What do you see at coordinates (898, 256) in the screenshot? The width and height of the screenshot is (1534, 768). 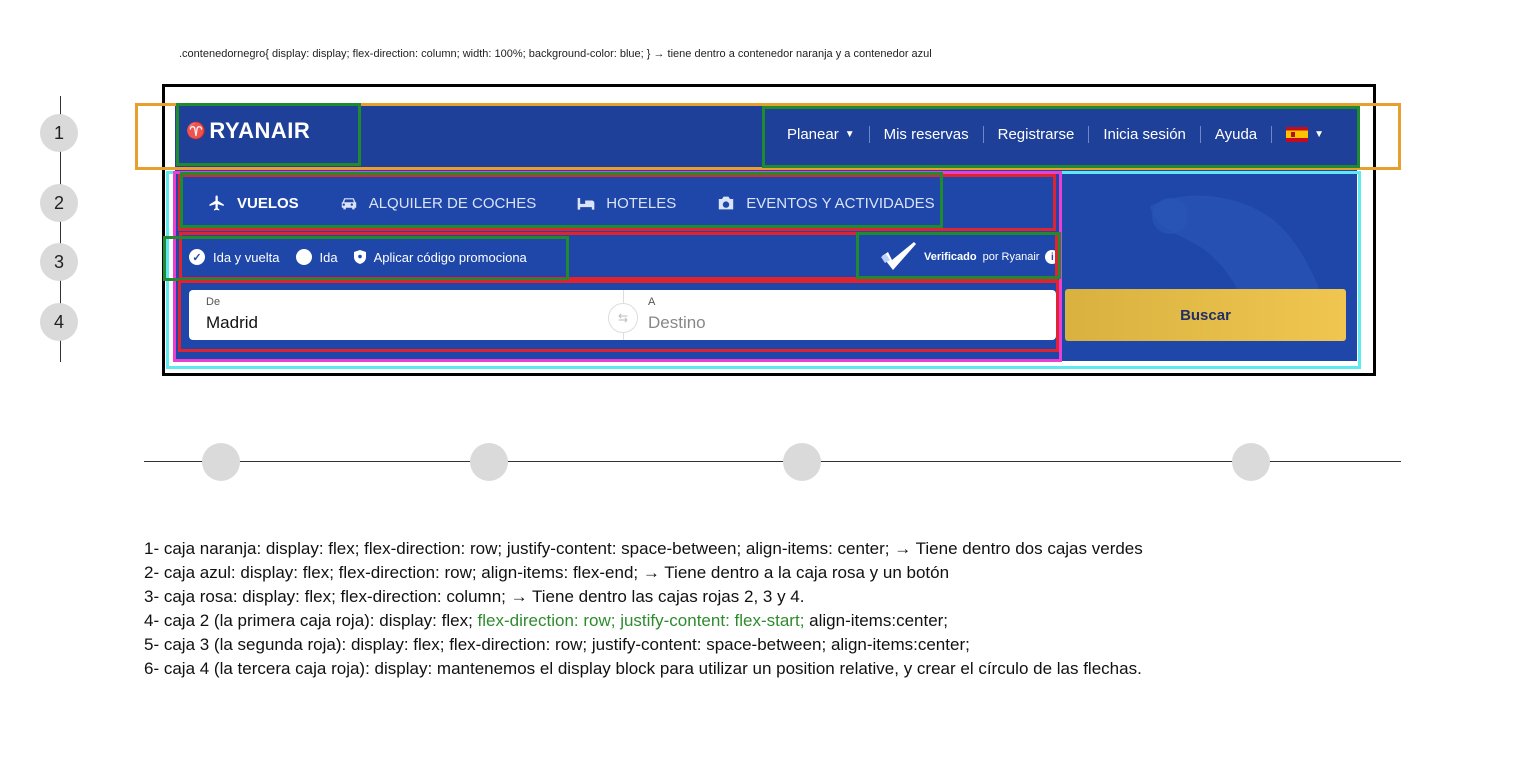 I see `verified-check-icon` at bounding box center [898, 256].